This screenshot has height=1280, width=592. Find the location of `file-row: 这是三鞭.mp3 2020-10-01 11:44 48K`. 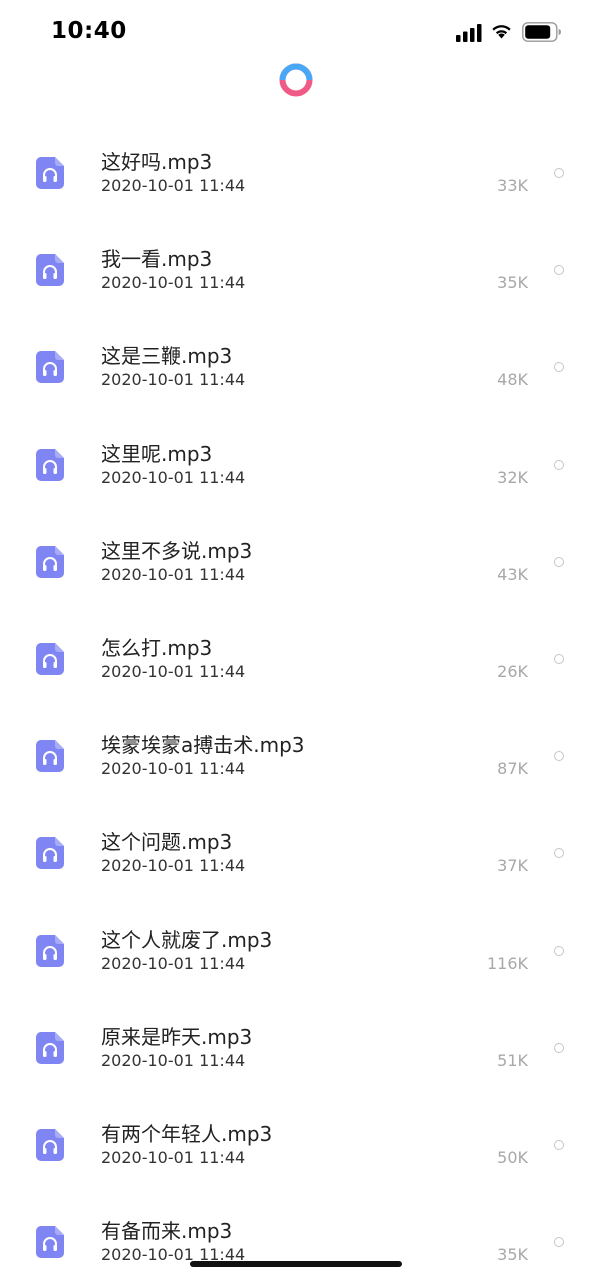

file-row: 这是三鞭.mp3 2020-10-01 11:44 48K is located at coordinates (296, 368).